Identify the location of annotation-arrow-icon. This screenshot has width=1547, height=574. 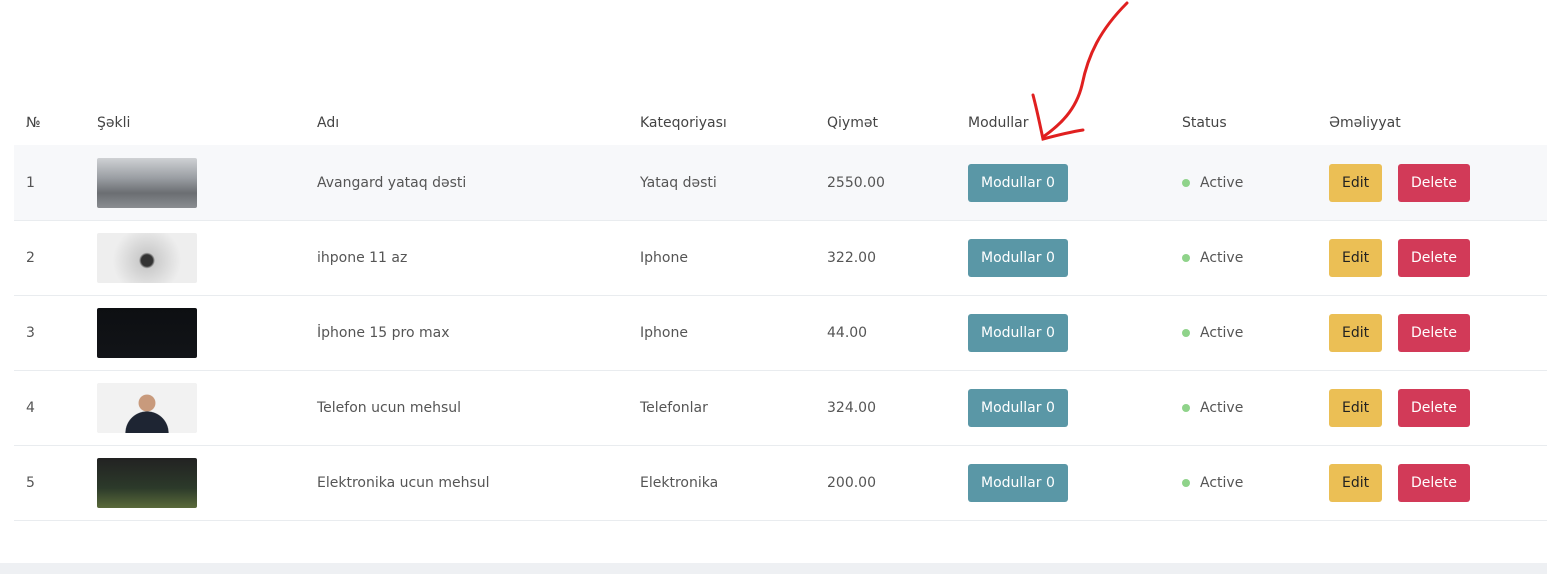
(1080, 71).